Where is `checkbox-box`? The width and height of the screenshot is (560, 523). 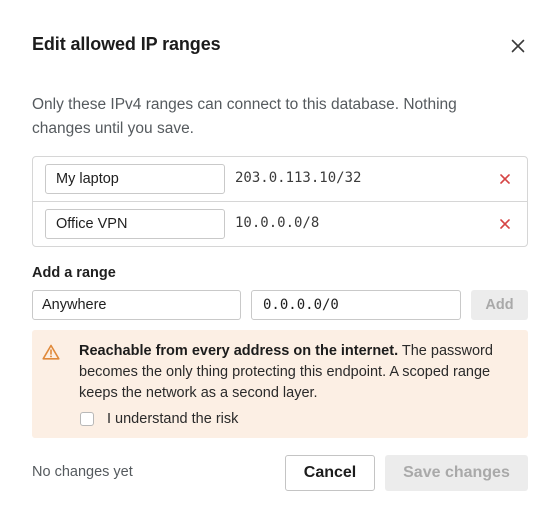
checkbox-box is located at coordinates (87, 419).